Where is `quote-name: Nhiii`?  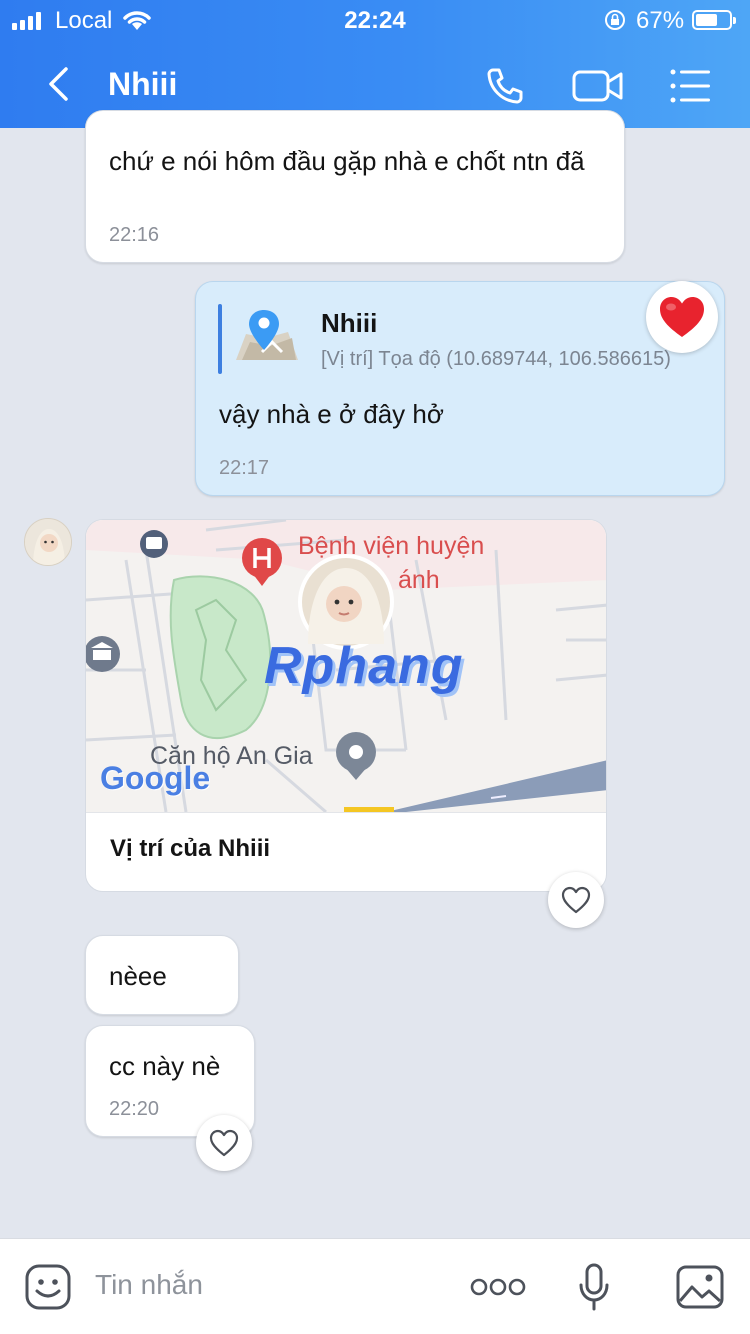
quote-name: Nhiii is located at coordinates (349, 323).